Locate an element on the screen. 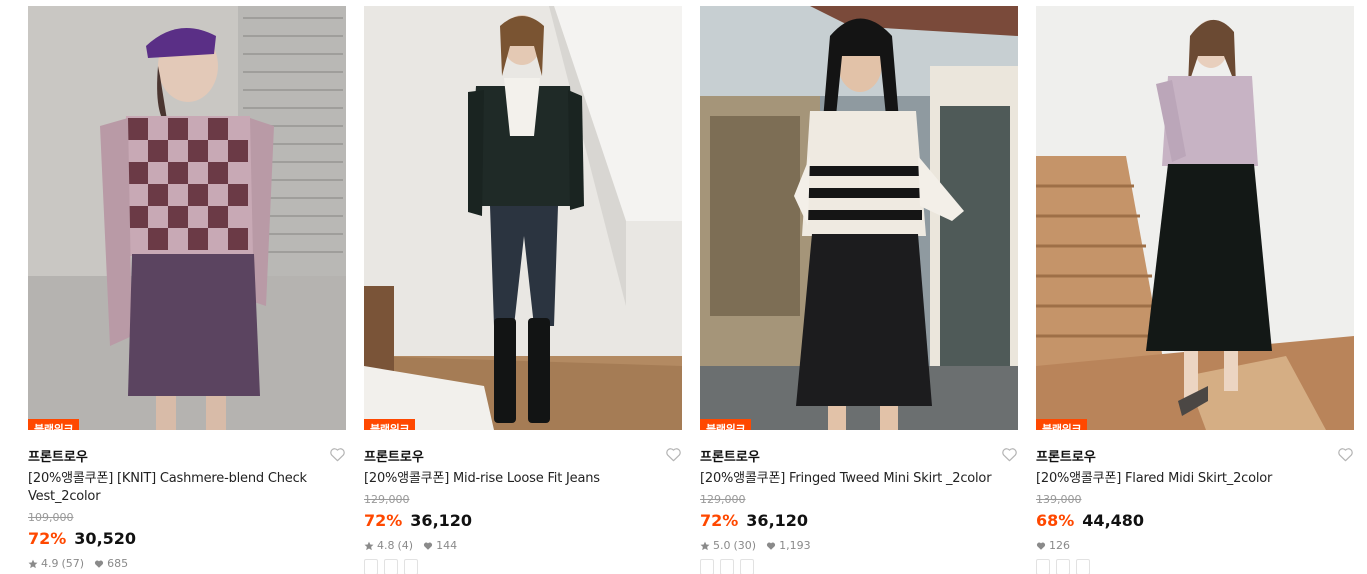  rating-group: 5.0 (30) is located at coordinates (728, 546).